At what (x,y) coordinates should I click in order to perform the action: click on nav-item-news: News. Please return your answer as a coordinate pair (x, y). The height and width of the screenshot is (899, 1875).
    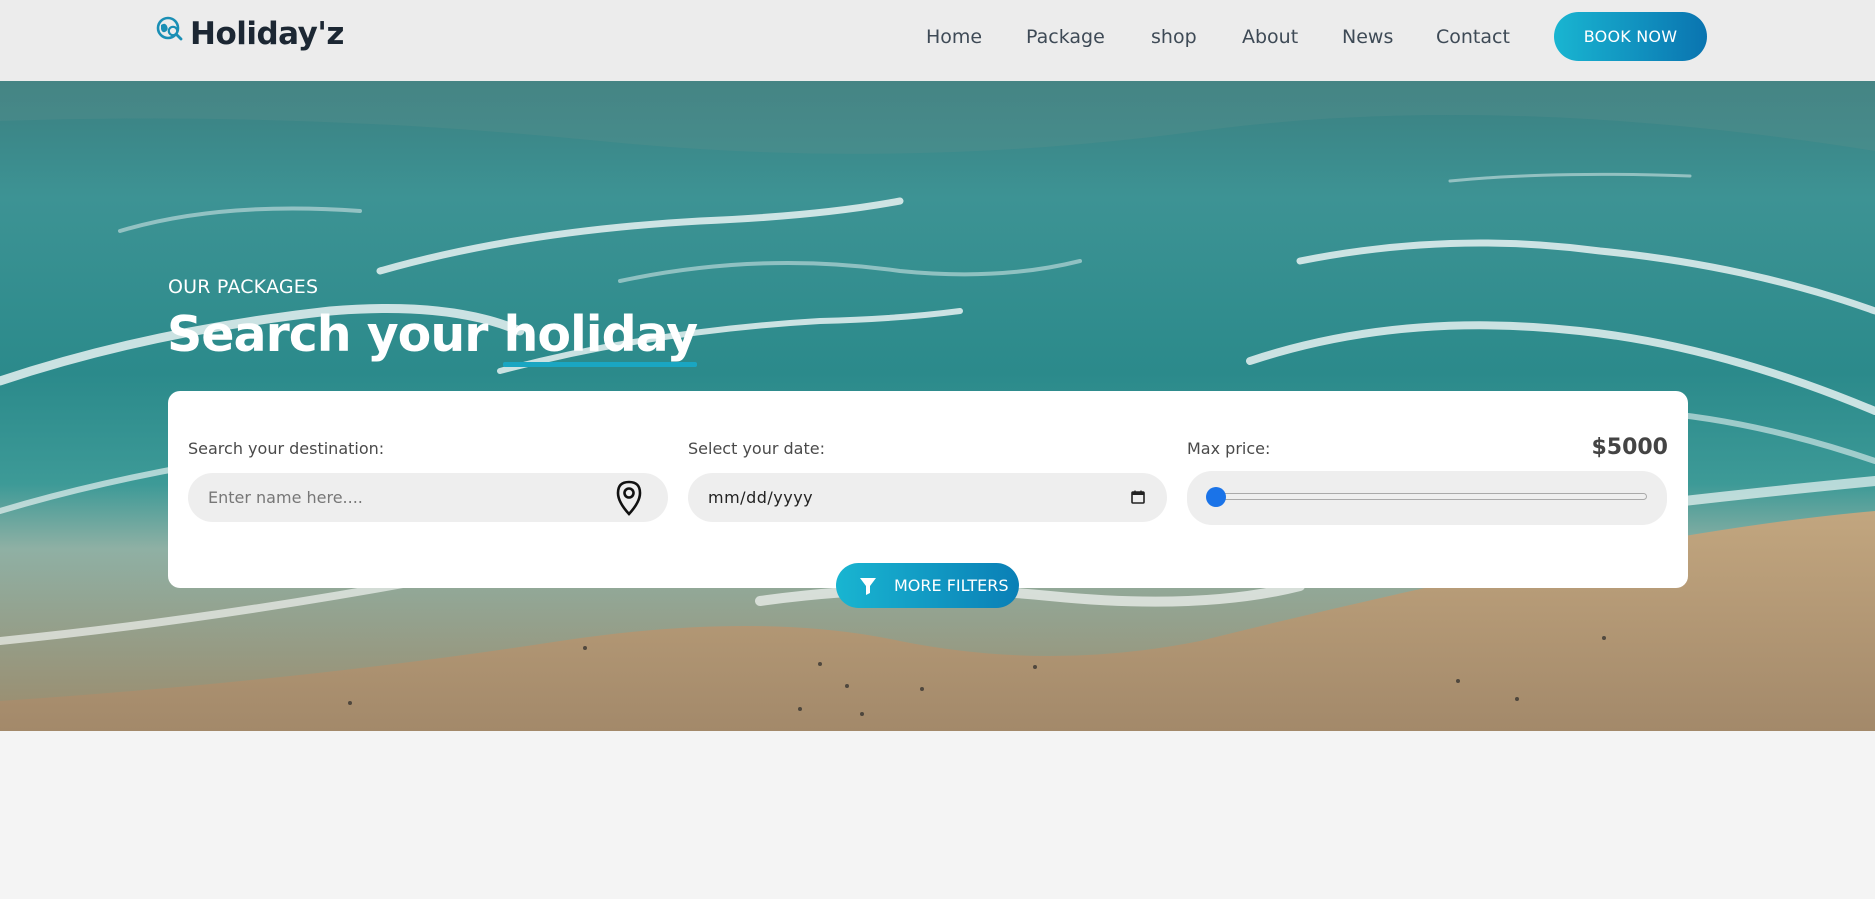
    Looking at the image, I should click on (1367, 37).